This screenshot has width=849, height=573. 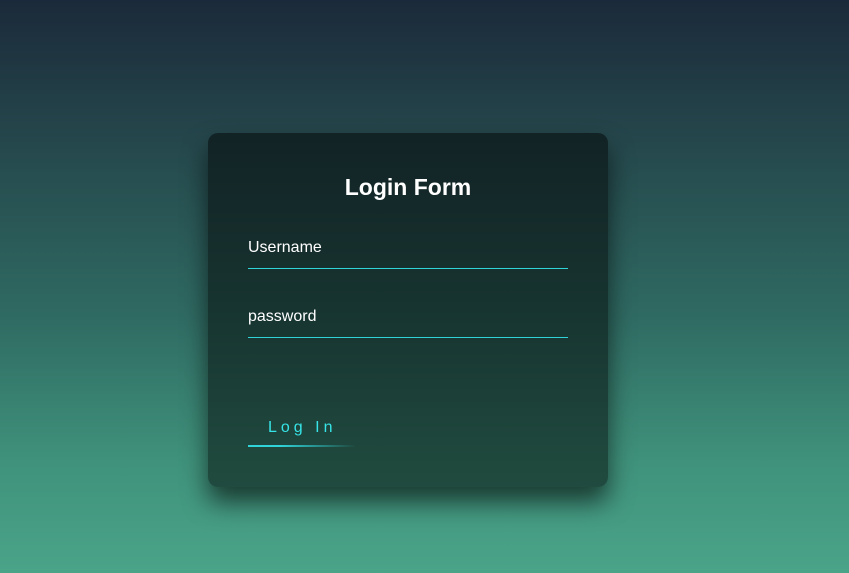 I want to click on username-input, so click(x=408, y=249).